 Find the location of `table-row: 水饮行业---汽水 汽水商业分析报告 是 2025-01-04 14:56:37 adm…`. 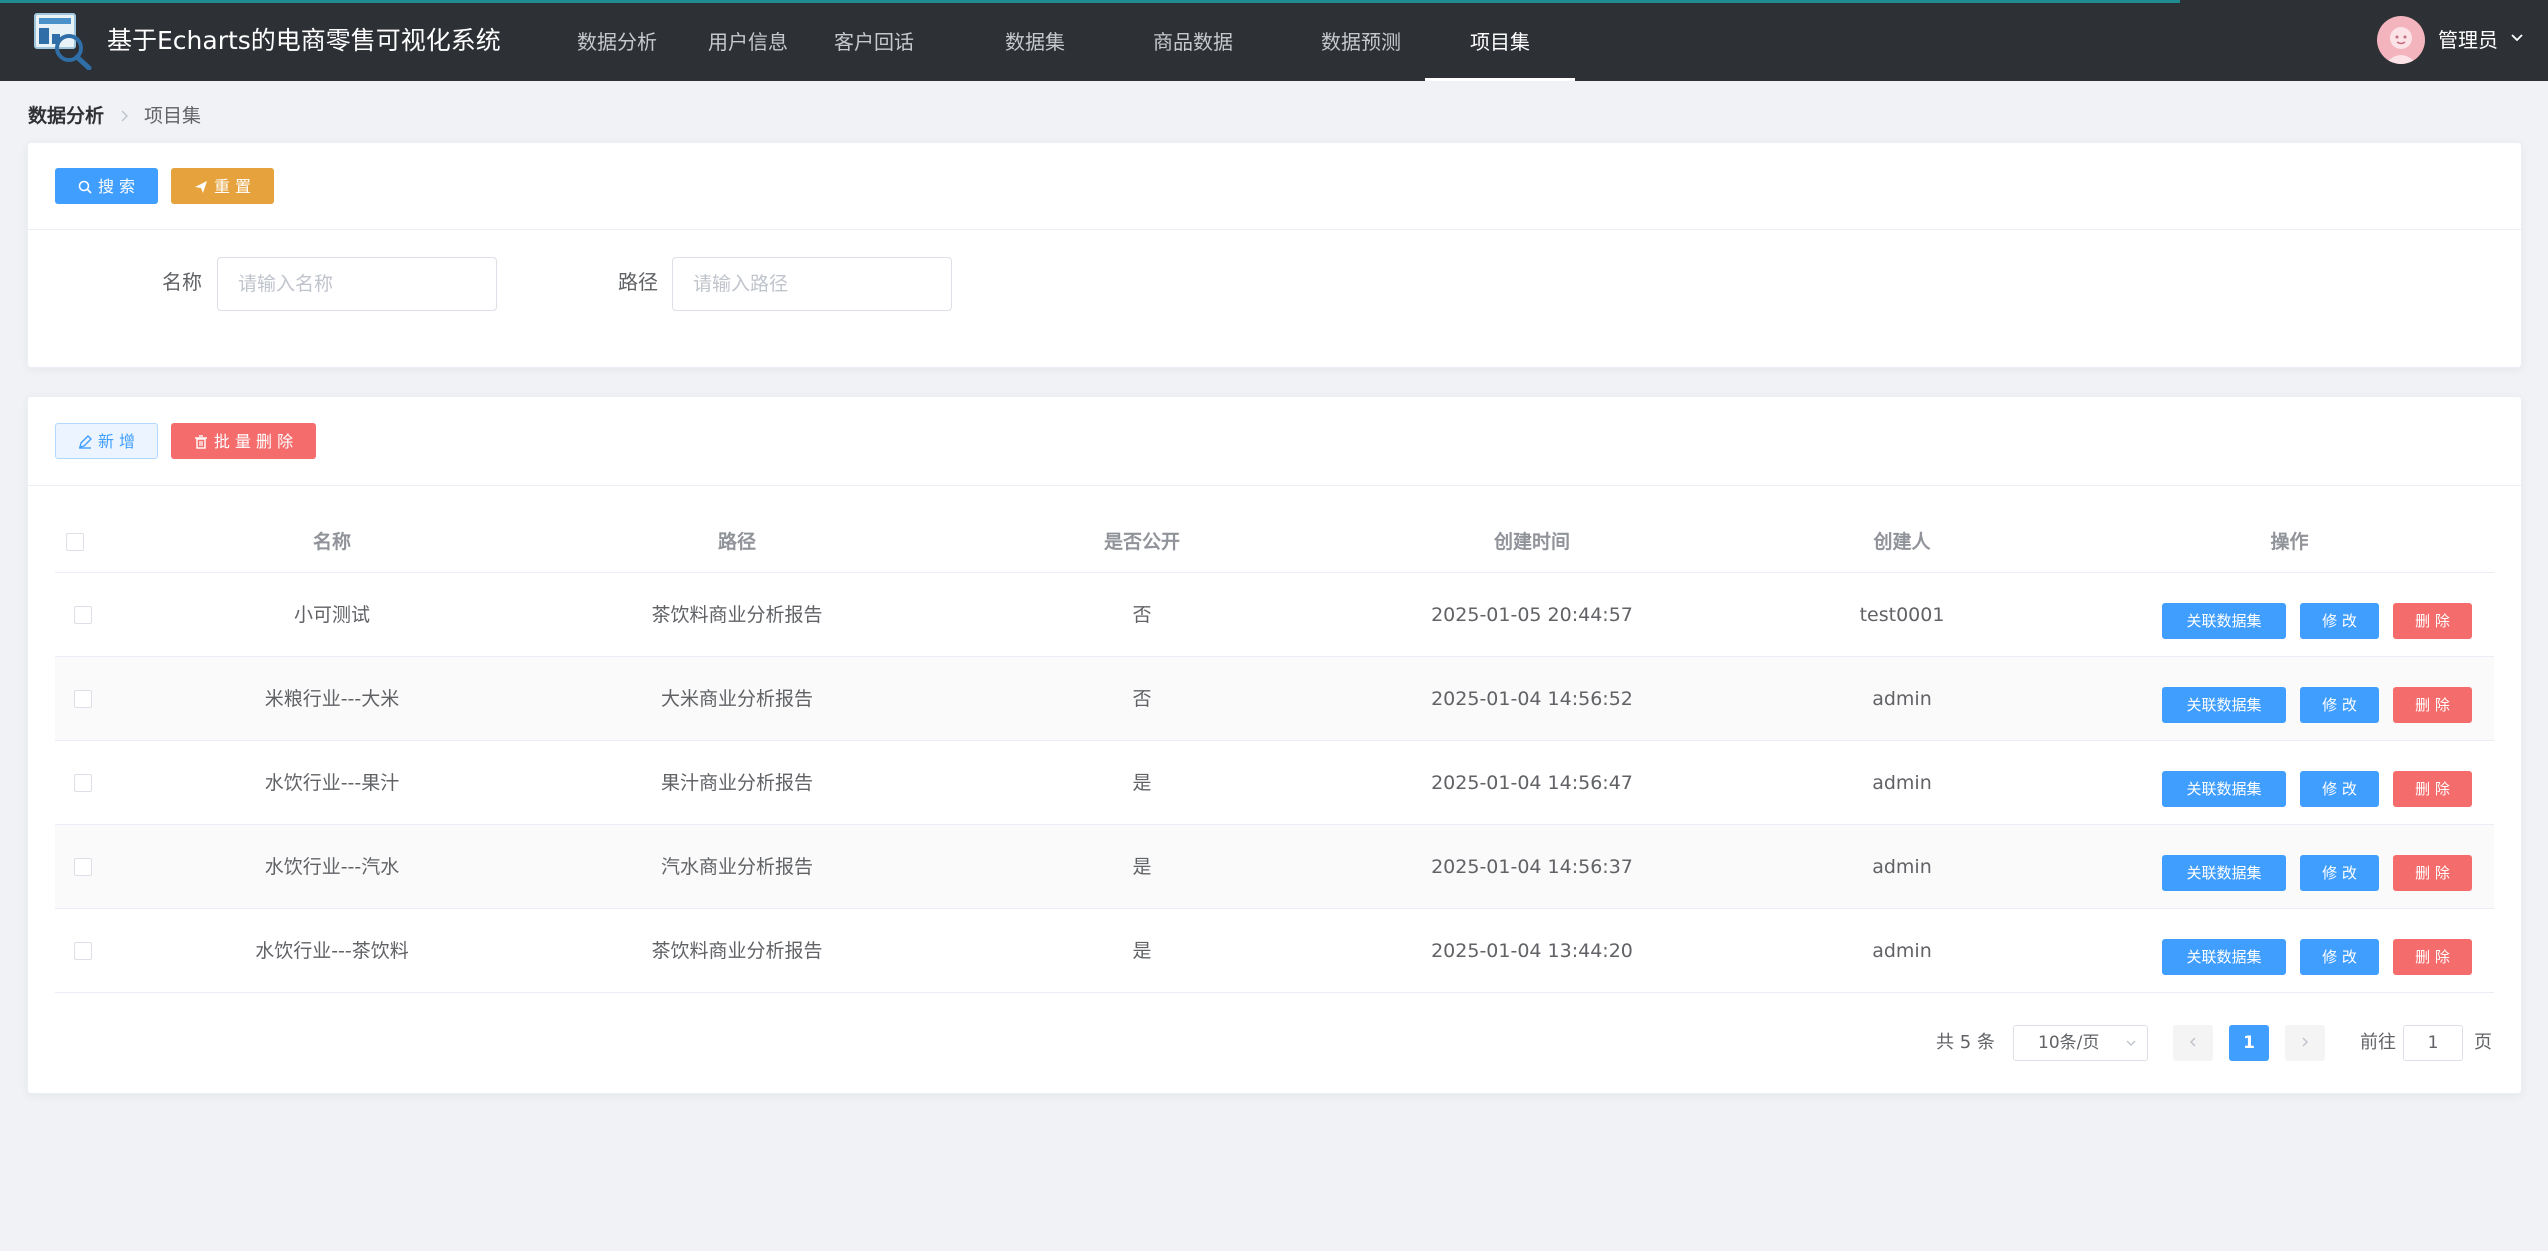

table-row: 水饮行业---汽水 汽水商业分析报告 是 2025-01-04 14:56:37 adm… is located at coordinates (1274, 867).